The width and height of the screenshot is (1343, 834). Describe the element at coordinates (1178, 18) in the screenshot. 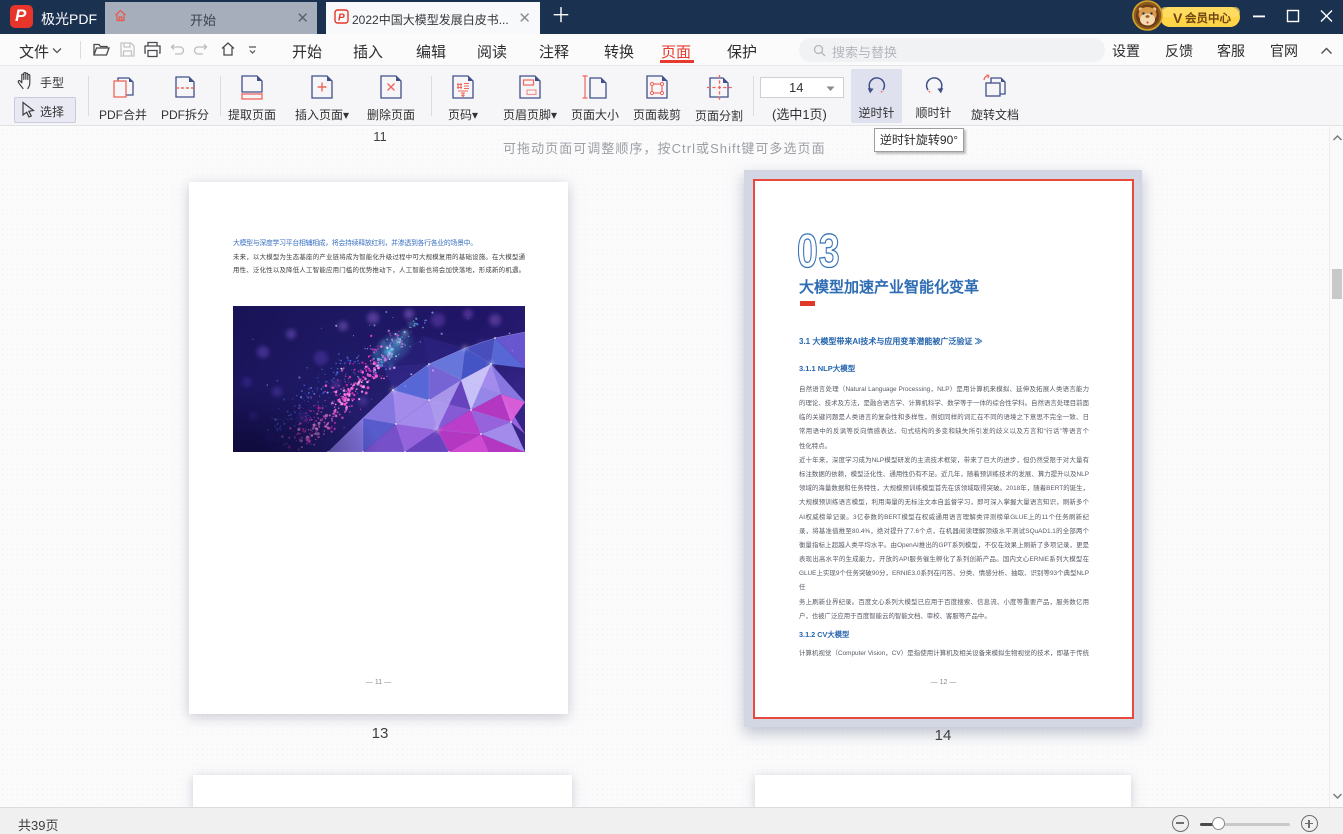

I see `svg-text: V` at that location.